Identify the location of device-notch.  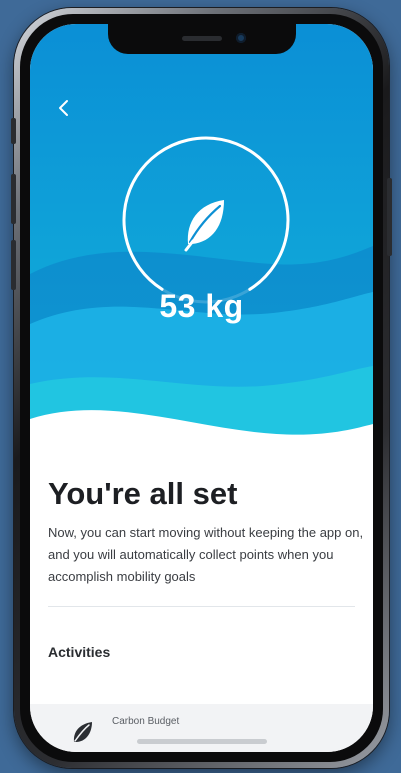
(201, 39).